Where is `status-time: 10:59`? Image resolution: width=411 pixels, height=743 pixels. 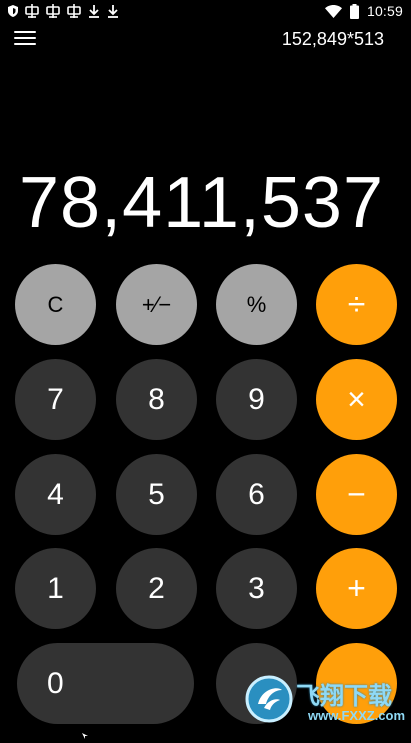 status-time: 10:59 is located at coordinates (384, 11).